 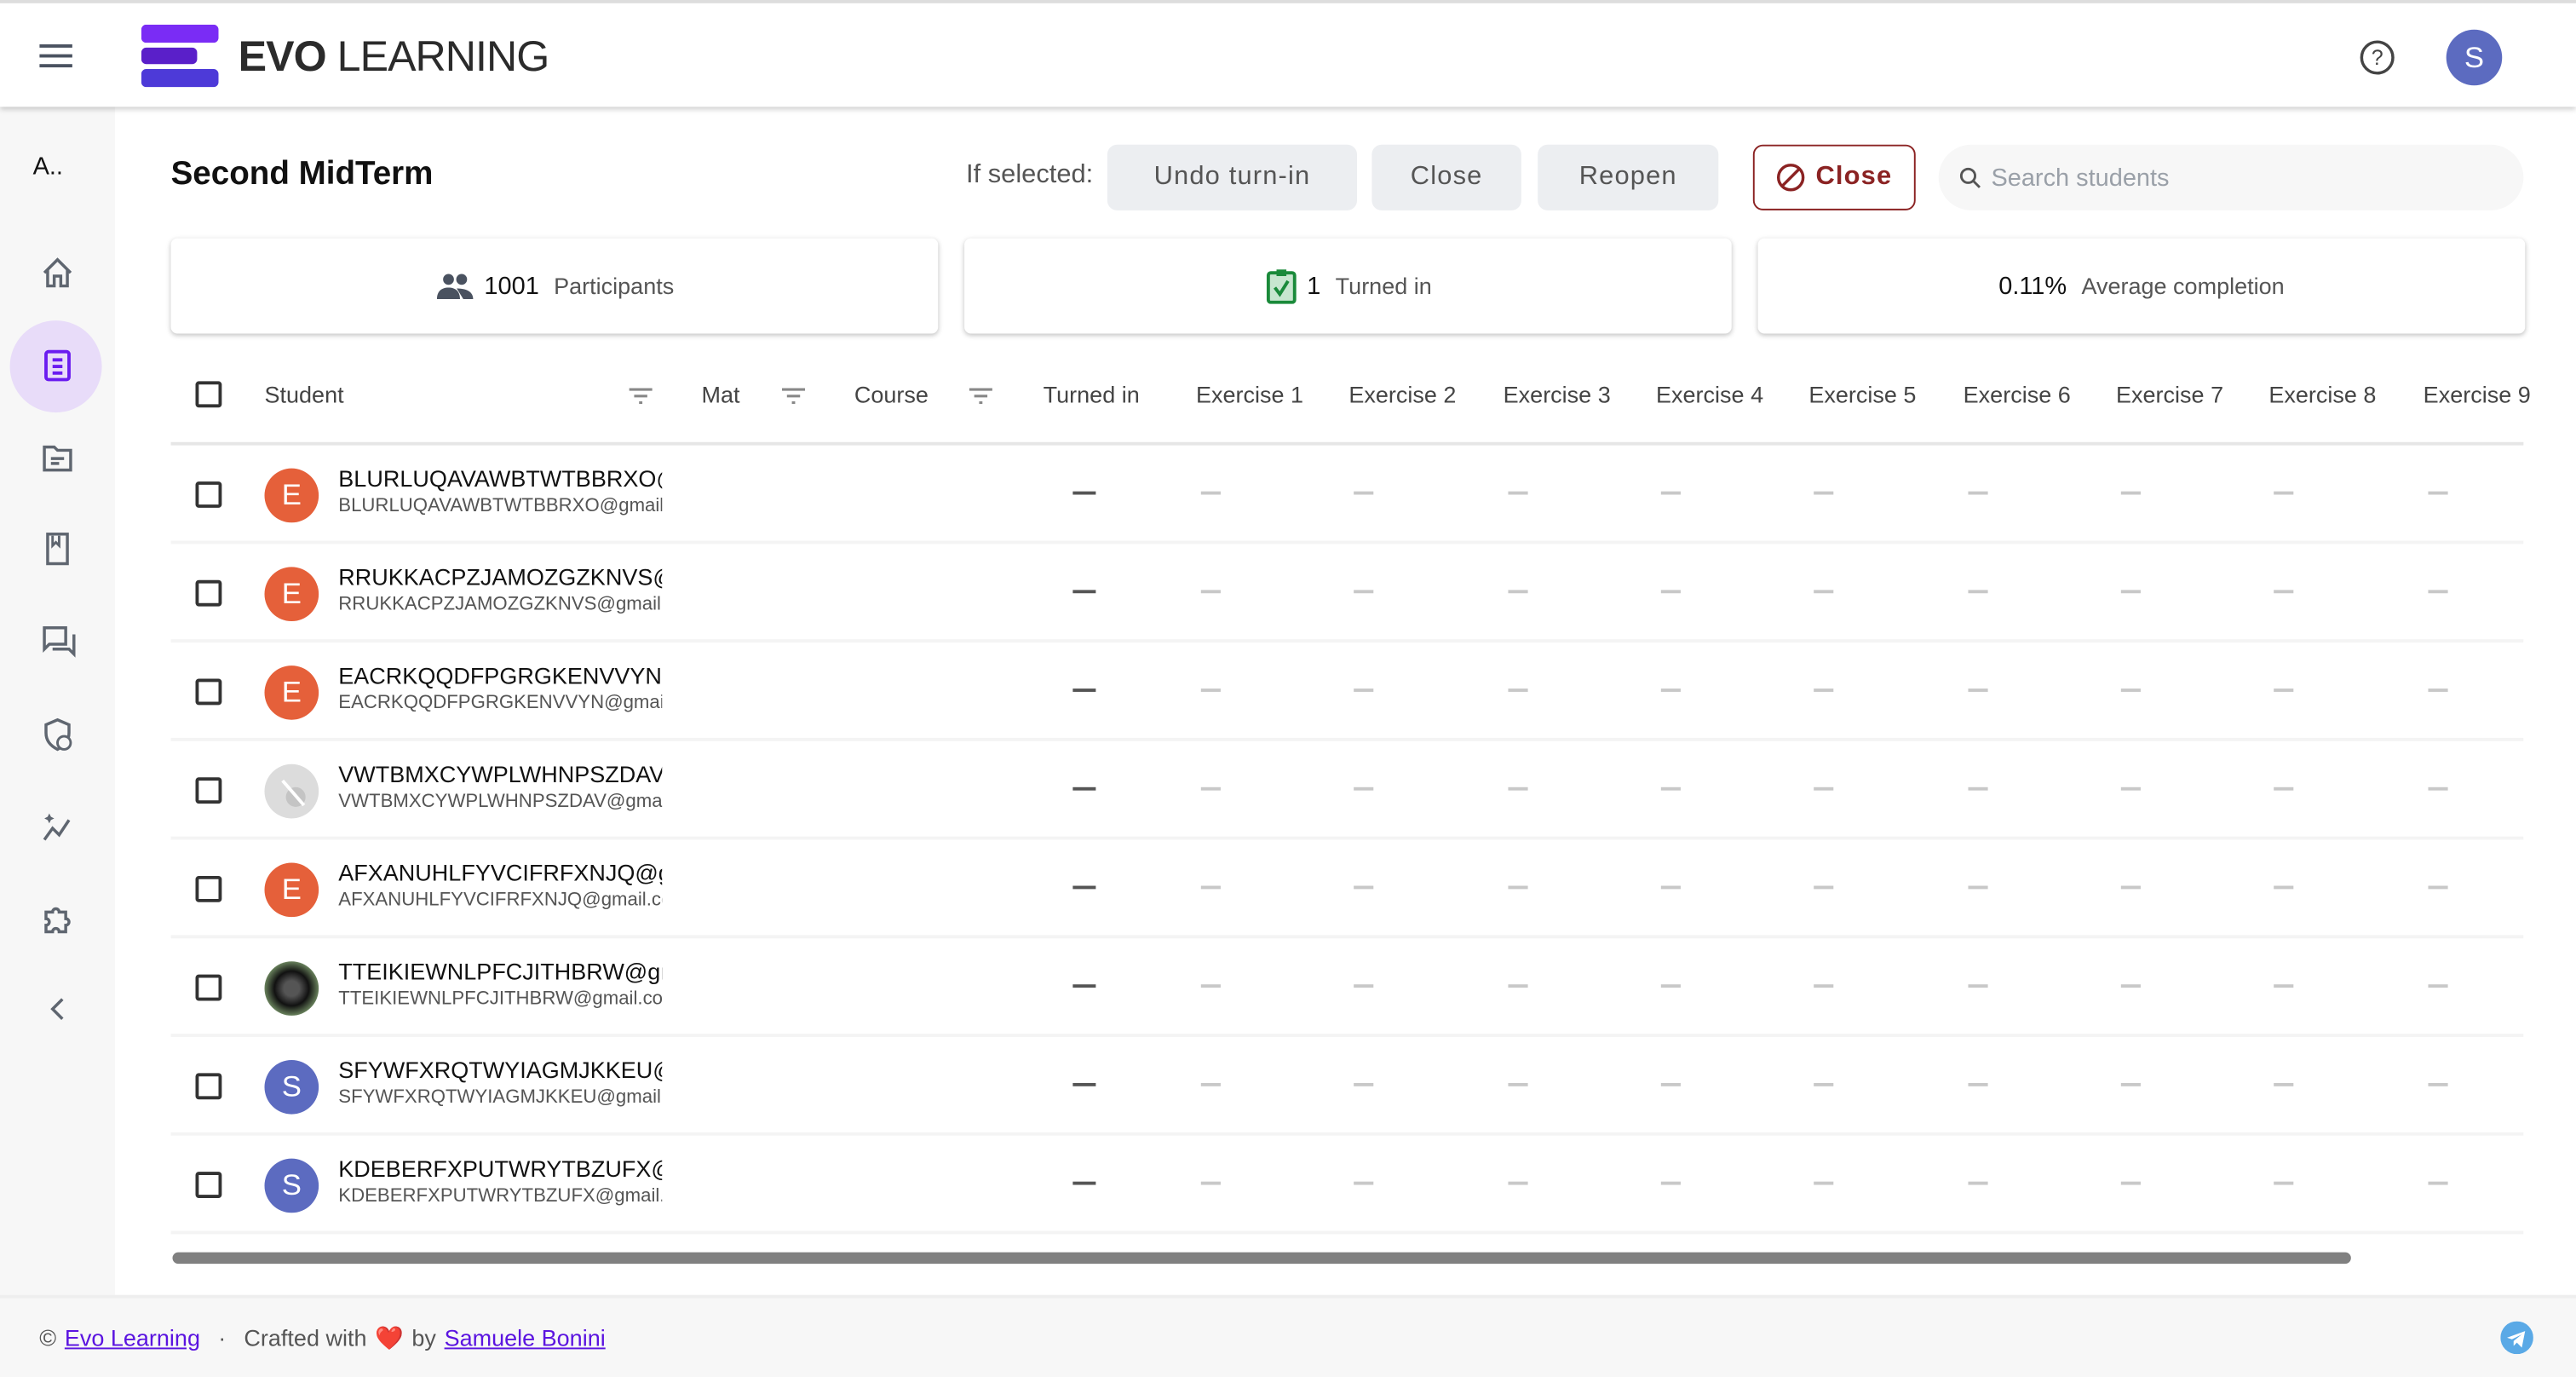 I want to click on sidebar-item-forum, so click(x=58, y=641).